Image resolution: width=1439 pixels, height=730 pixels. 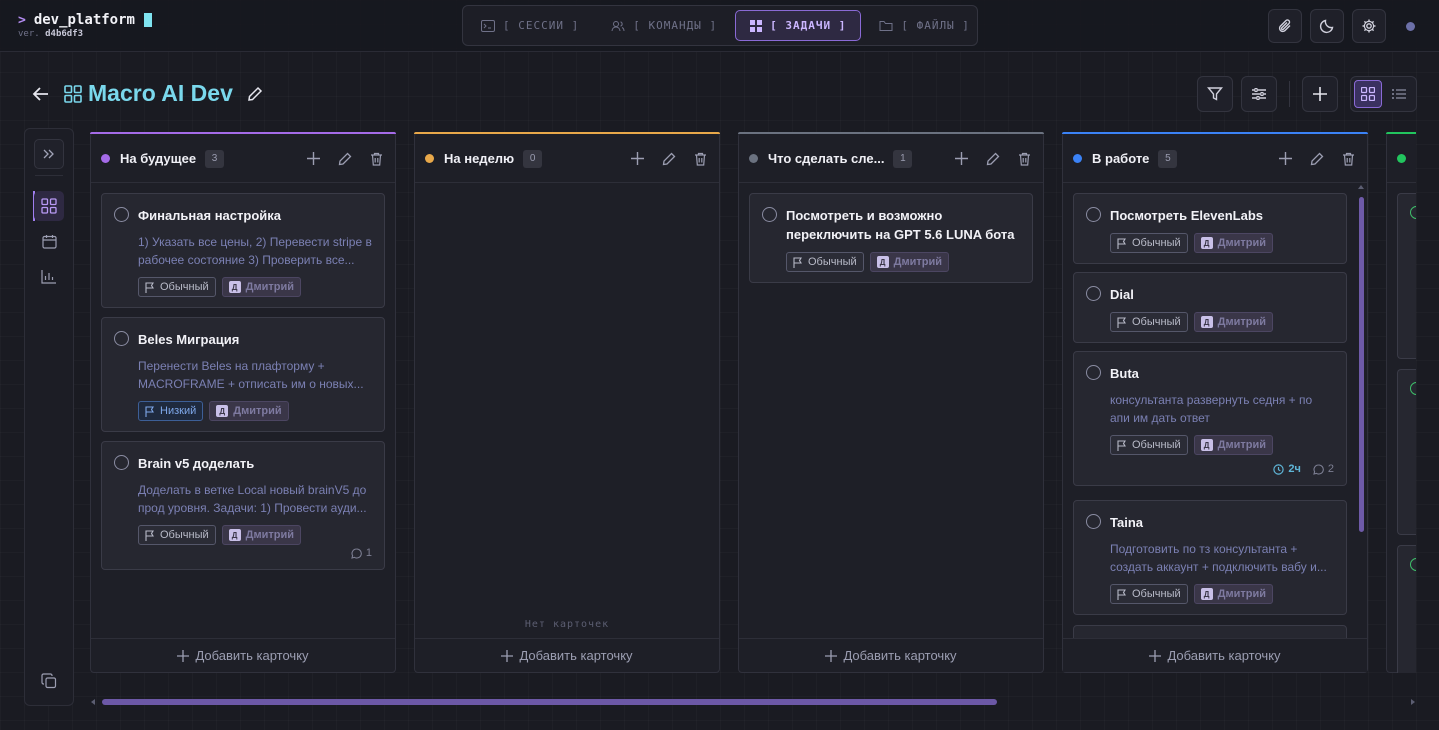 What do you see at coordinates (1413, 702) in the screenshot?
I see `scroll-right-arrow` at bounding box center [1413, 702].